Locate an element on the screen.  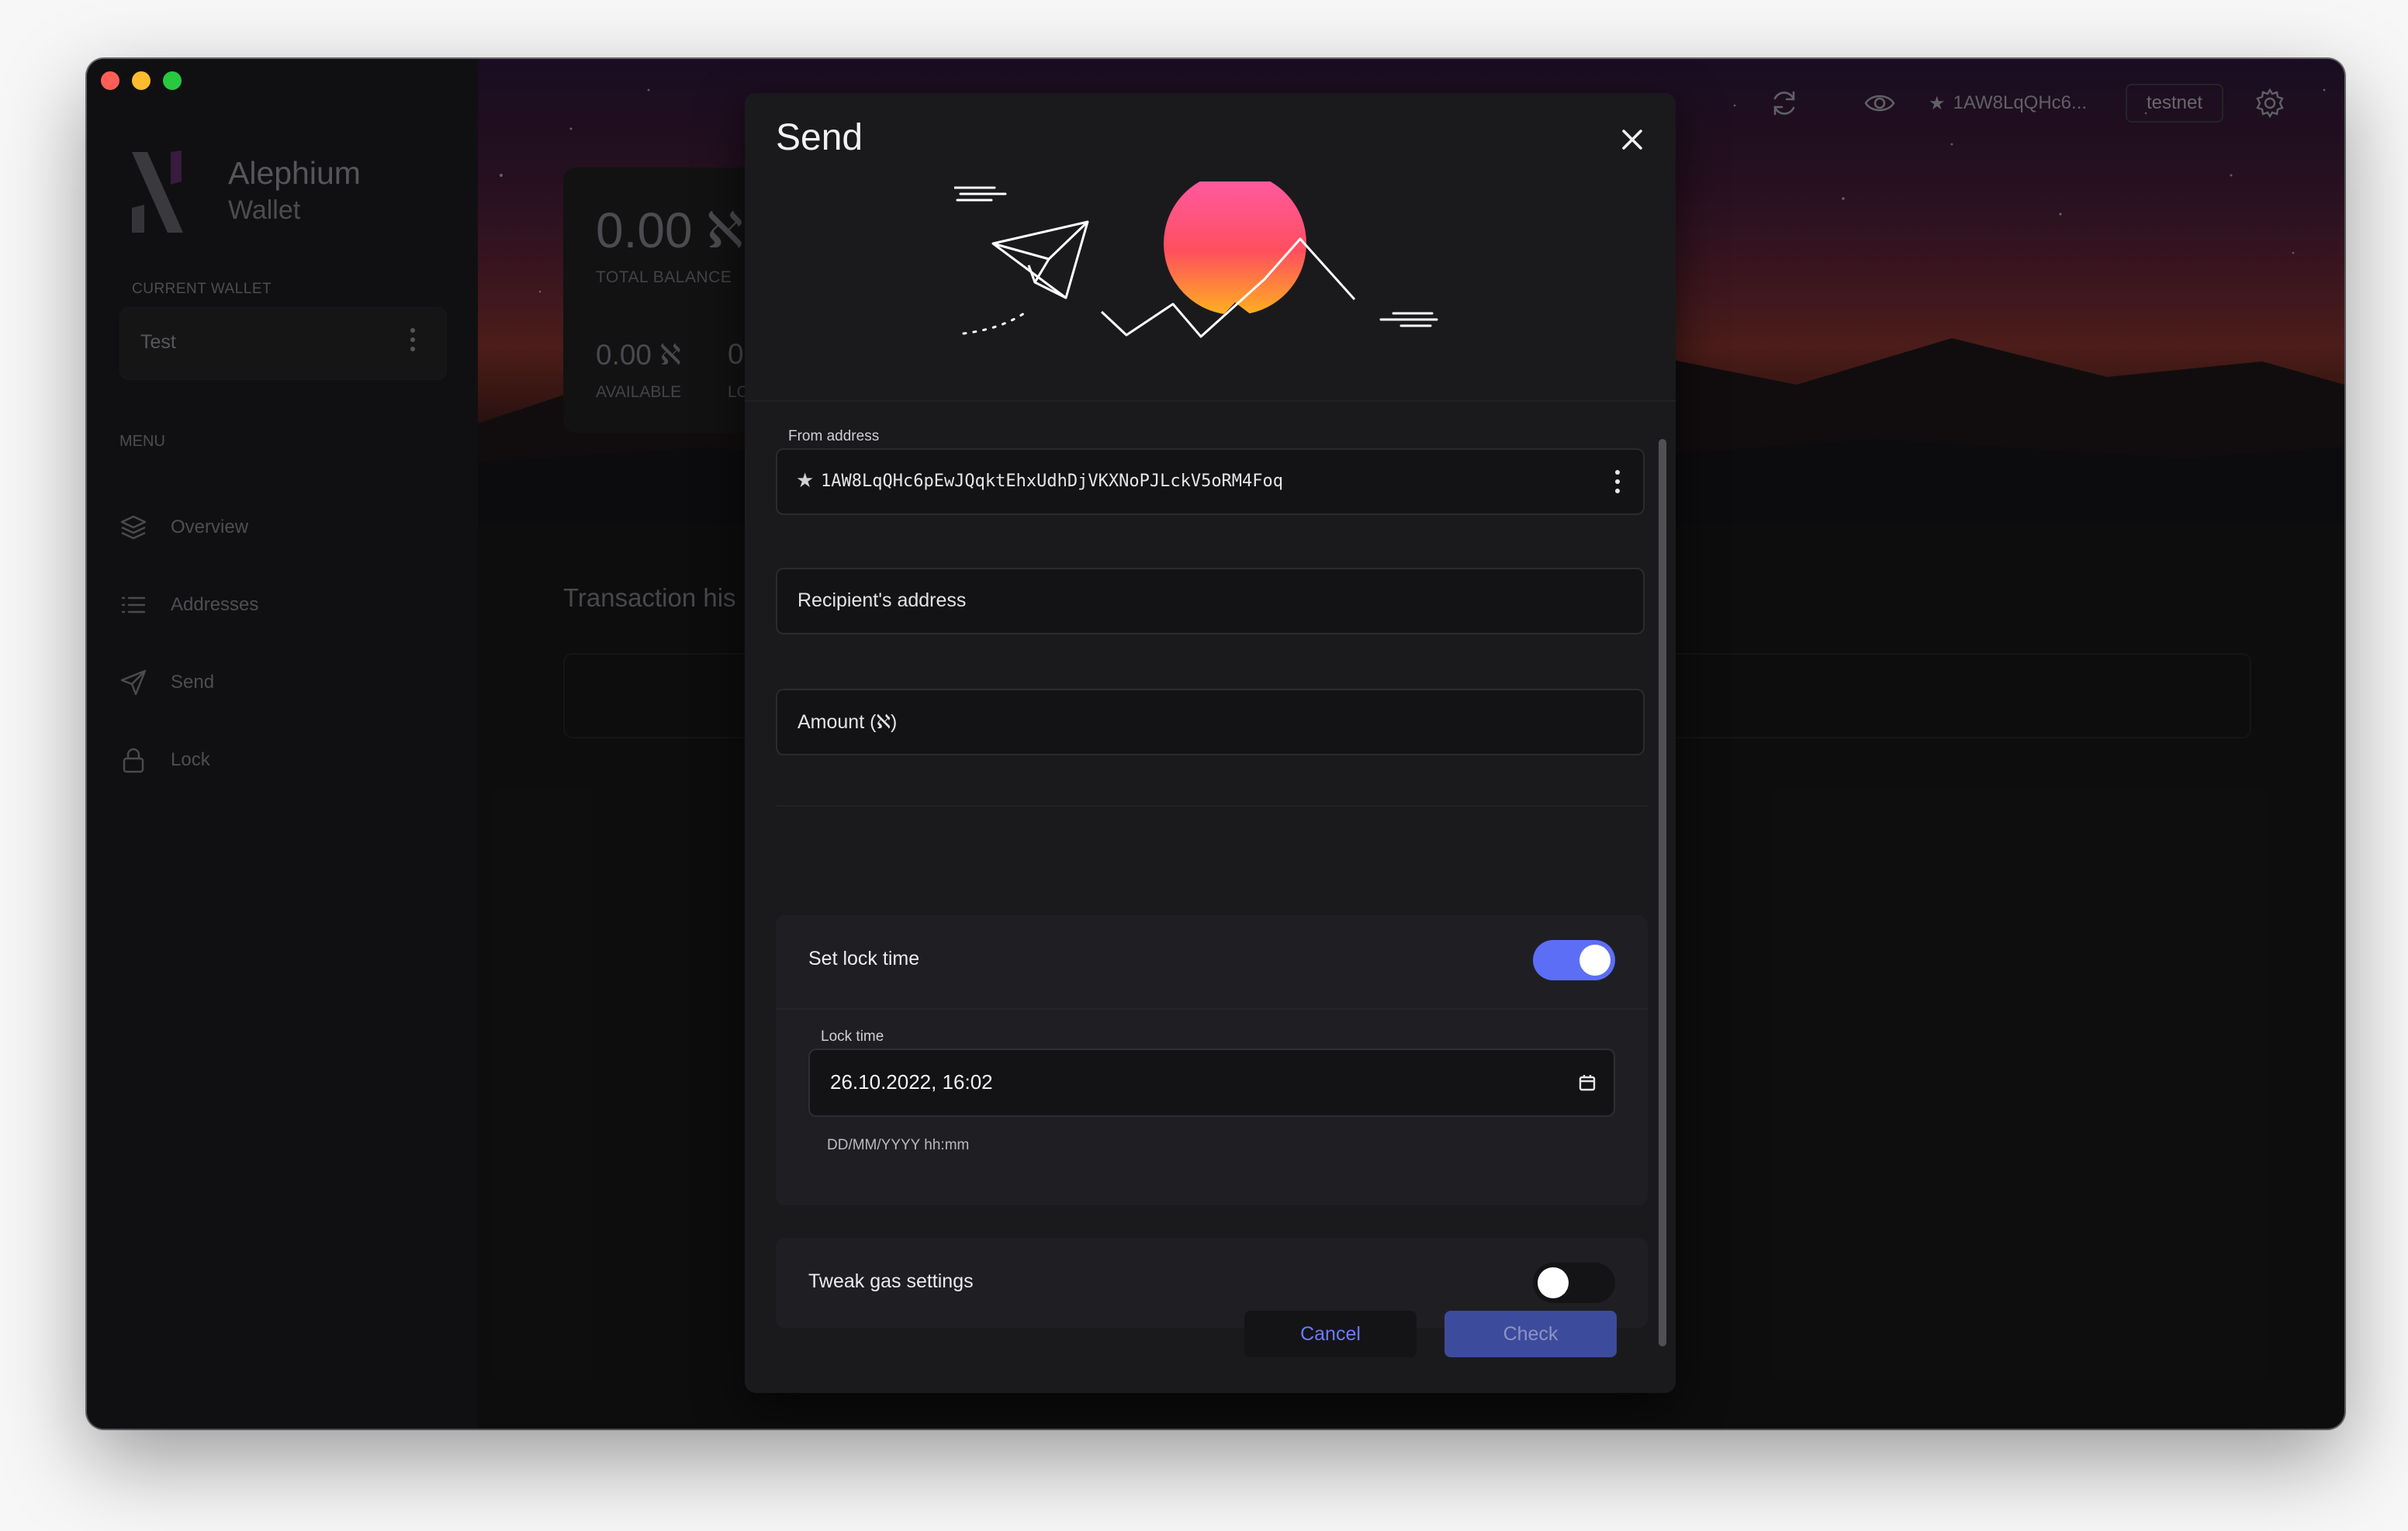
calendar-icon is located at coordinates (1587, 1082).